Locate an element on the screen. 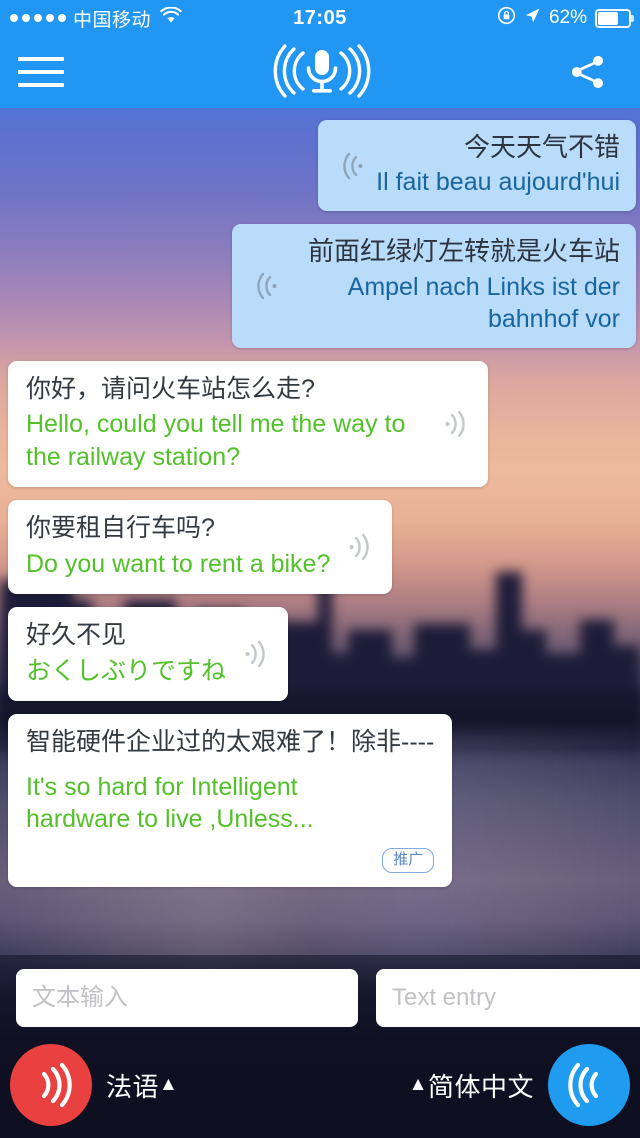 The height and width of the screenshot is (1138, 640). navigation-bar is located at coordinates (320, 72).